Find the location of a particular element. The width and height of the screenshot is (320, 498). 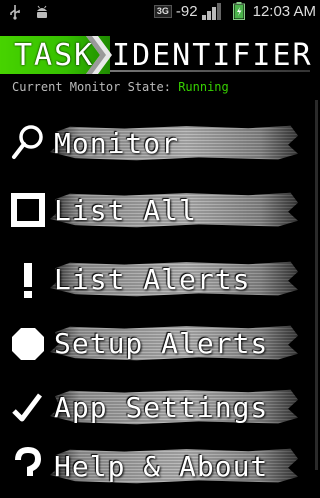

search-icon is located at coordinates (27, 142).